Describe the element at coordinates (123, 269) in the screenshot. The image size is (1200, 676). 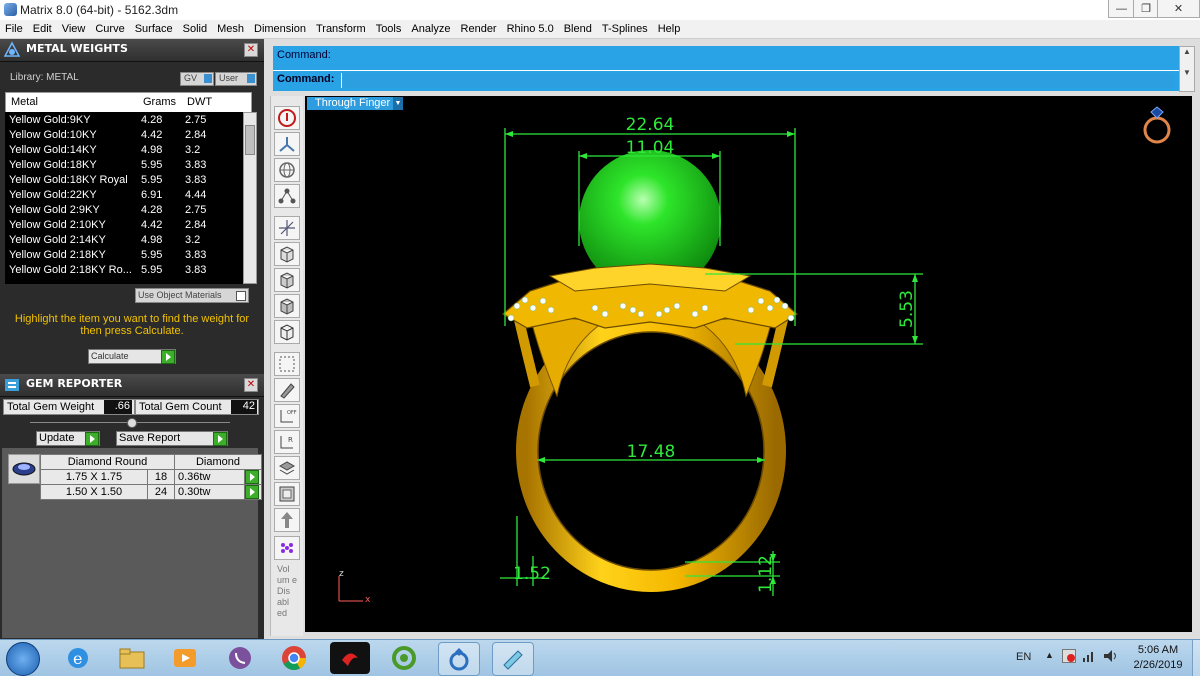
I see `table-row: Yellow Gold 2:18KY Ro... 5.95 3.83` at that location.